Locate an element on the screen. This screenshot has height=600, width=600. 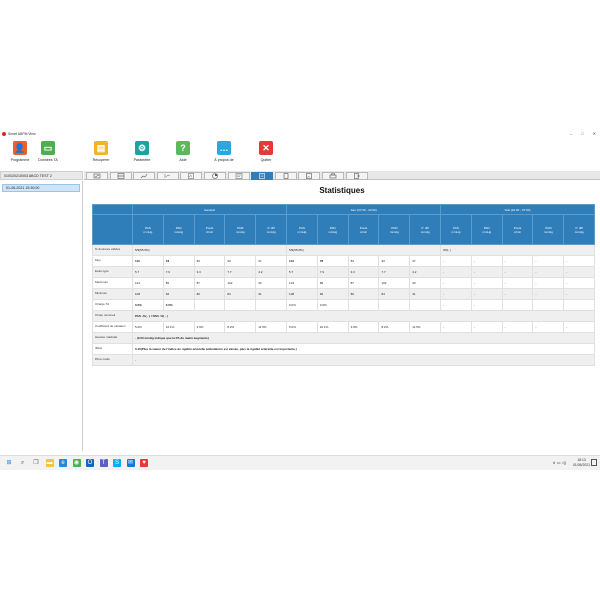
table-cell: 123 is located at coordinates (302, 283).